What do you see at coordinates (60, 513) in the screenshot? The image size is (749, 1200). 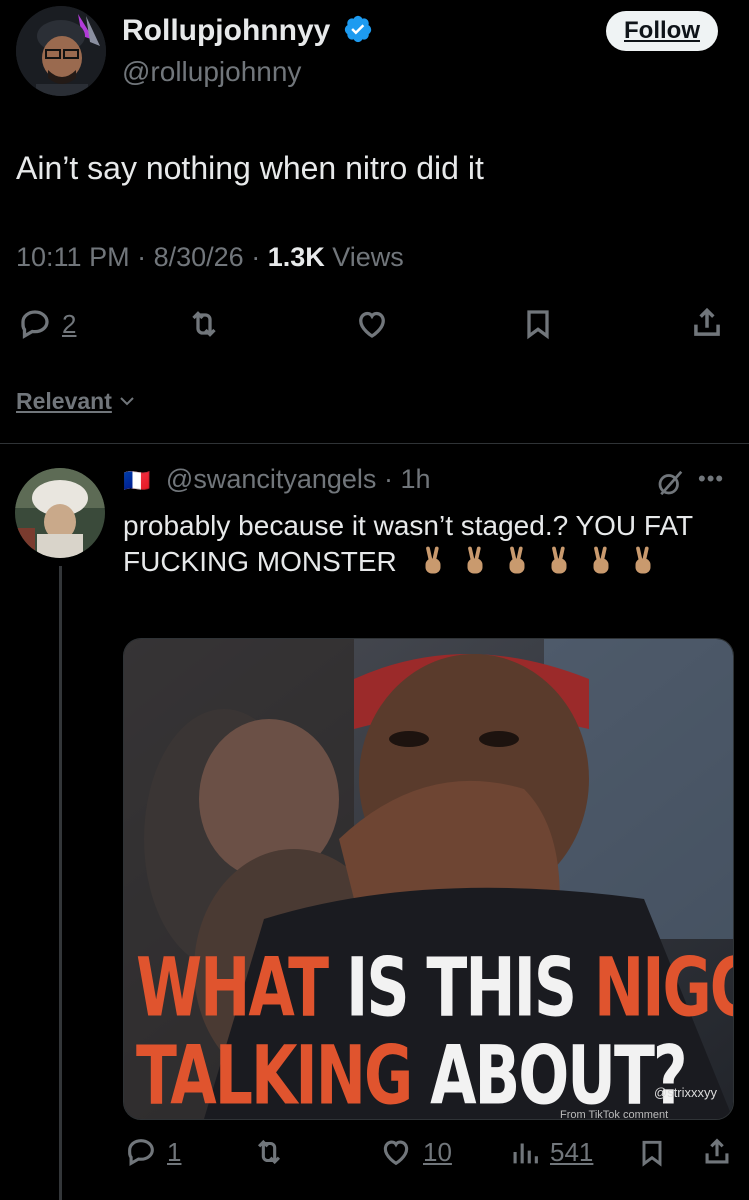 I see `reply-avatar` at bounding box center [60, 513].